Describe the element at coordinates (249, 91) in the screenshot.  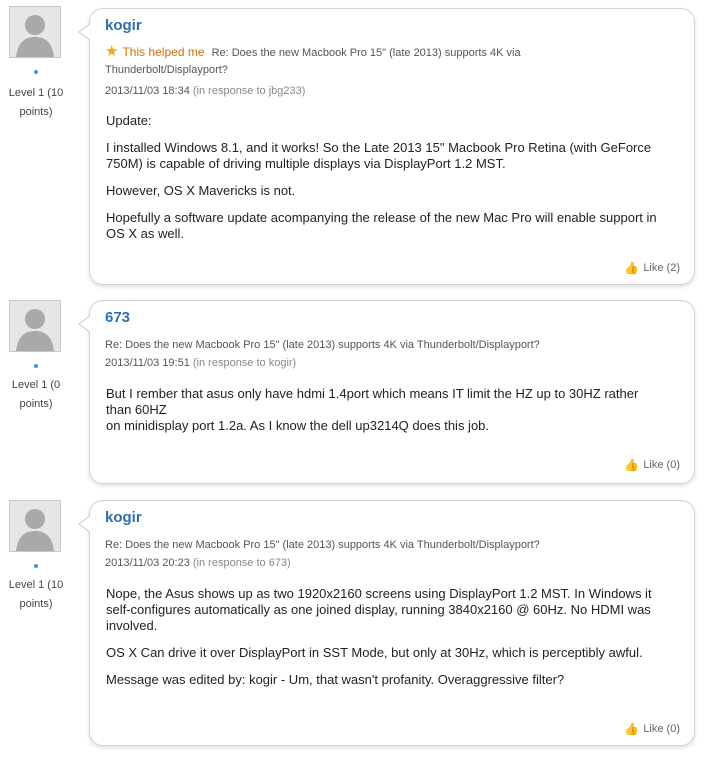
I see `in-response-link: (in response to jbg233)` at that location.